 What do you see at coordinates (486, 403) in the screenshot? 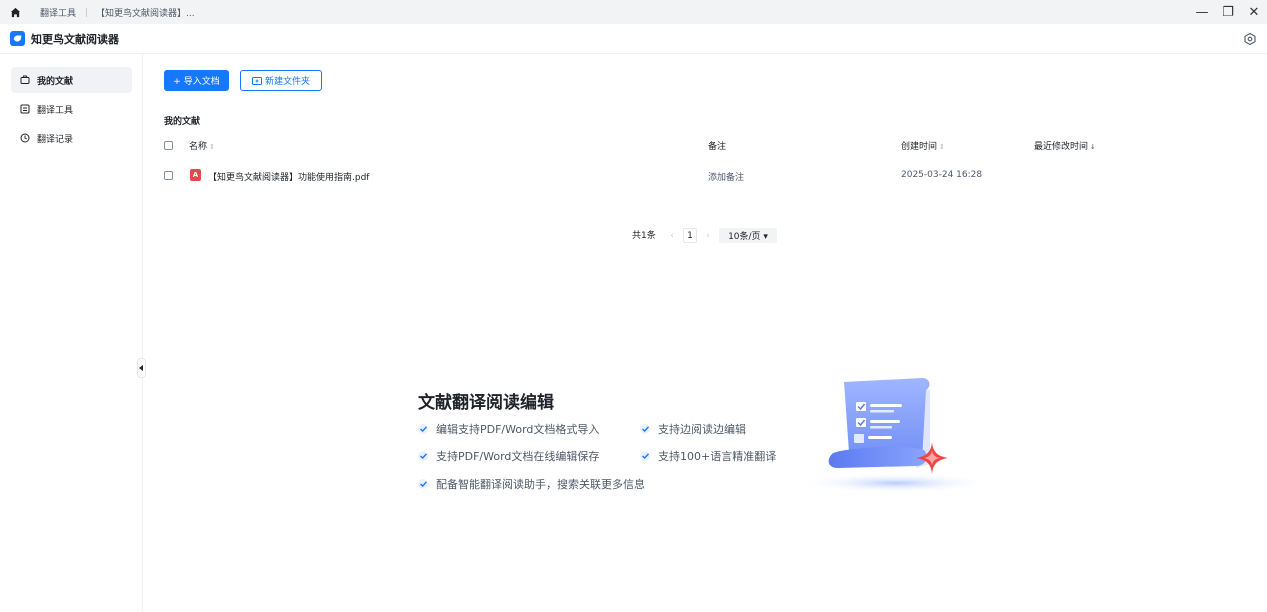
I see `hero-title: 文献翻译阅读编辑` at bounding box center [486, 403].